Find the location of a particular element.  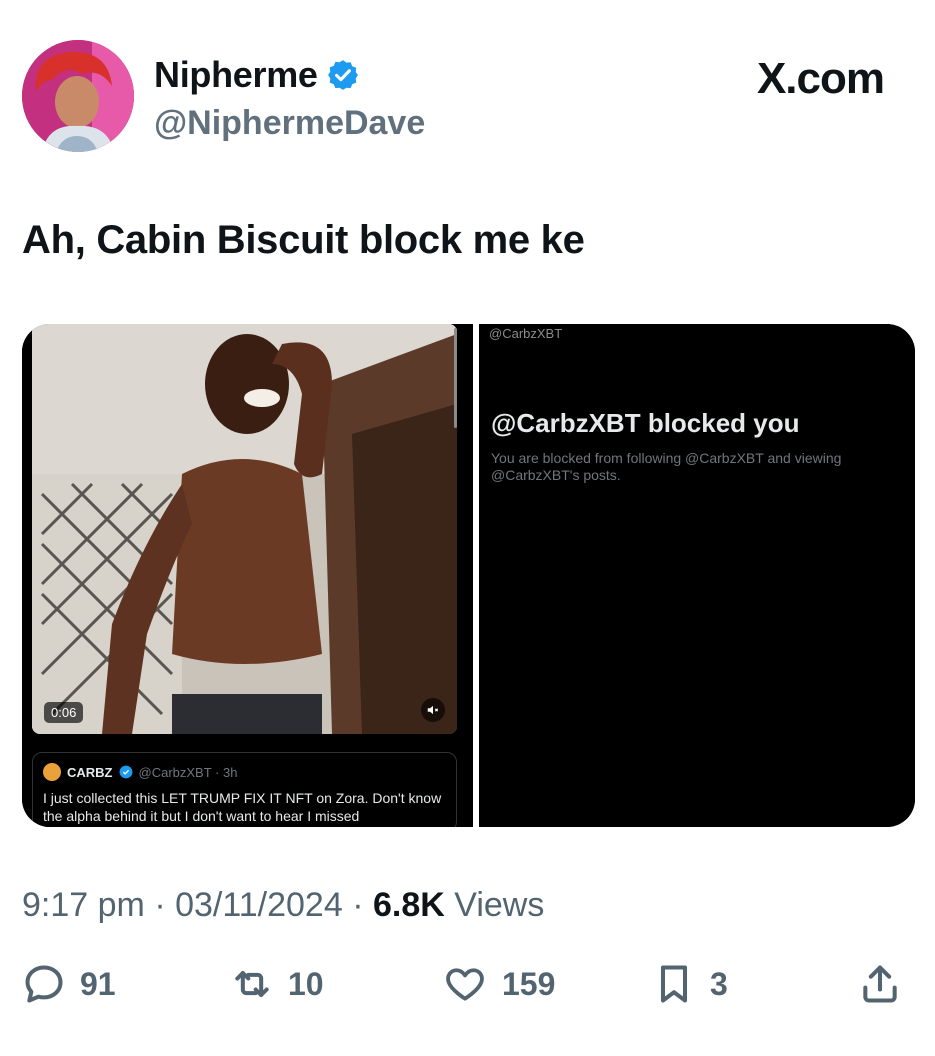

repost-count: 10 is located at coordinates (306, 983).